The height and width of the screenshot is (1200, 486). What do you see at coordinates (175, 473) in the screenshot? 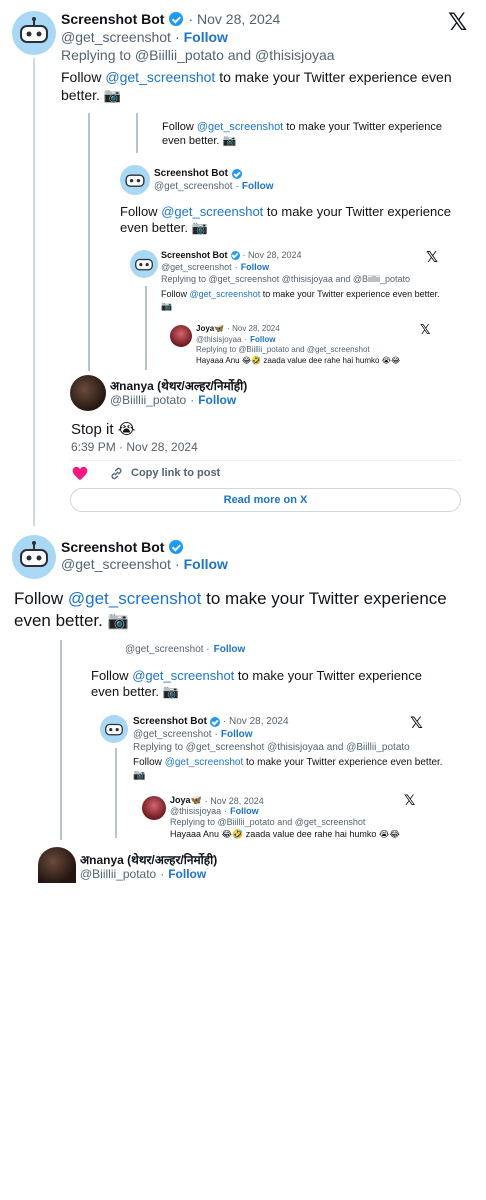
I see `copy-link-button: Copy link to post` at bounding box center [175, 473].